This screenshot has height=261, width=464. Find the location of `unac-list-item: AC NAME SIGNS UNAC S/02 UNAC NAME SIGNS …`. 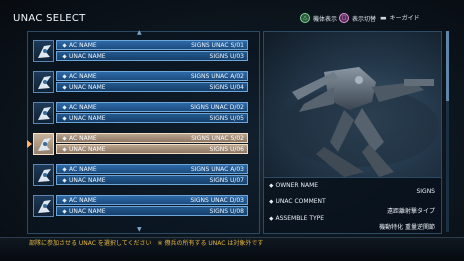

unac-list-item: AC NAME SIGNS UNAC S/02 UNAC NAME SIGNS … is located at coordinates (137, 144).